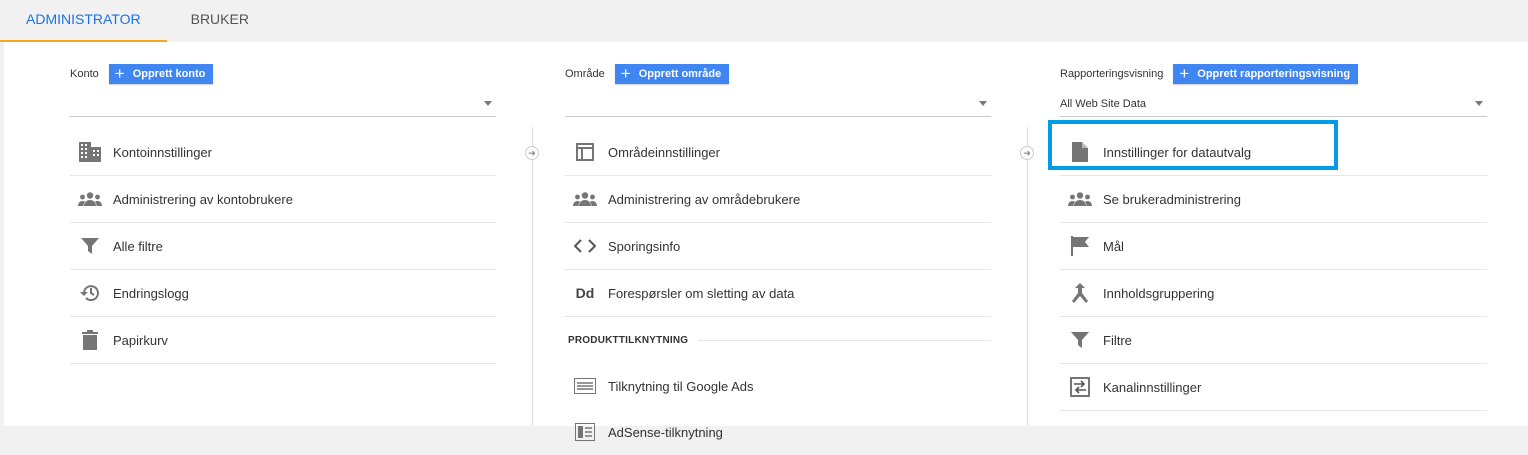 This screenshot has height=455, width=1528. I want to click on create-account-label: Opprett konto, so click(169, 74).